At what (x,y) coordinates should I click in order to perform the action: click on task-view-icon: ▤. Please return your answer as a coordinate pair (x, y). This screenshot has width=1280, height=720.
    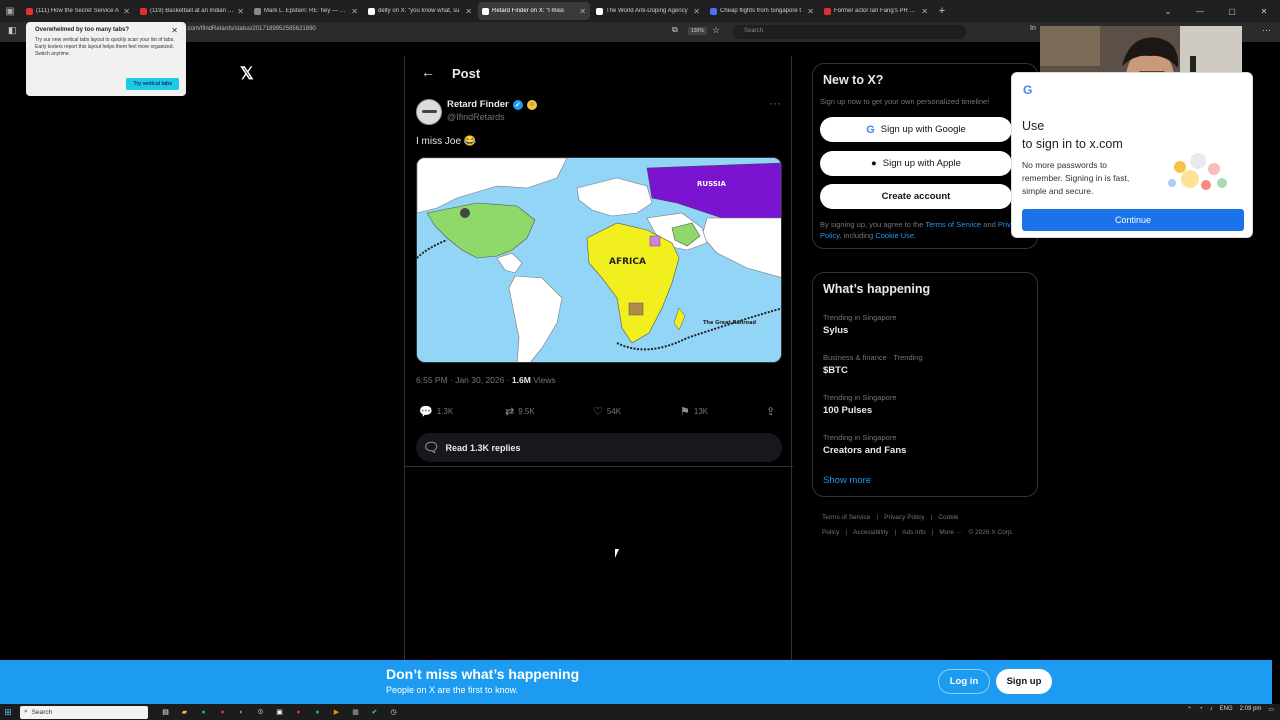
    Looking at the image, I should click on (165, 712).